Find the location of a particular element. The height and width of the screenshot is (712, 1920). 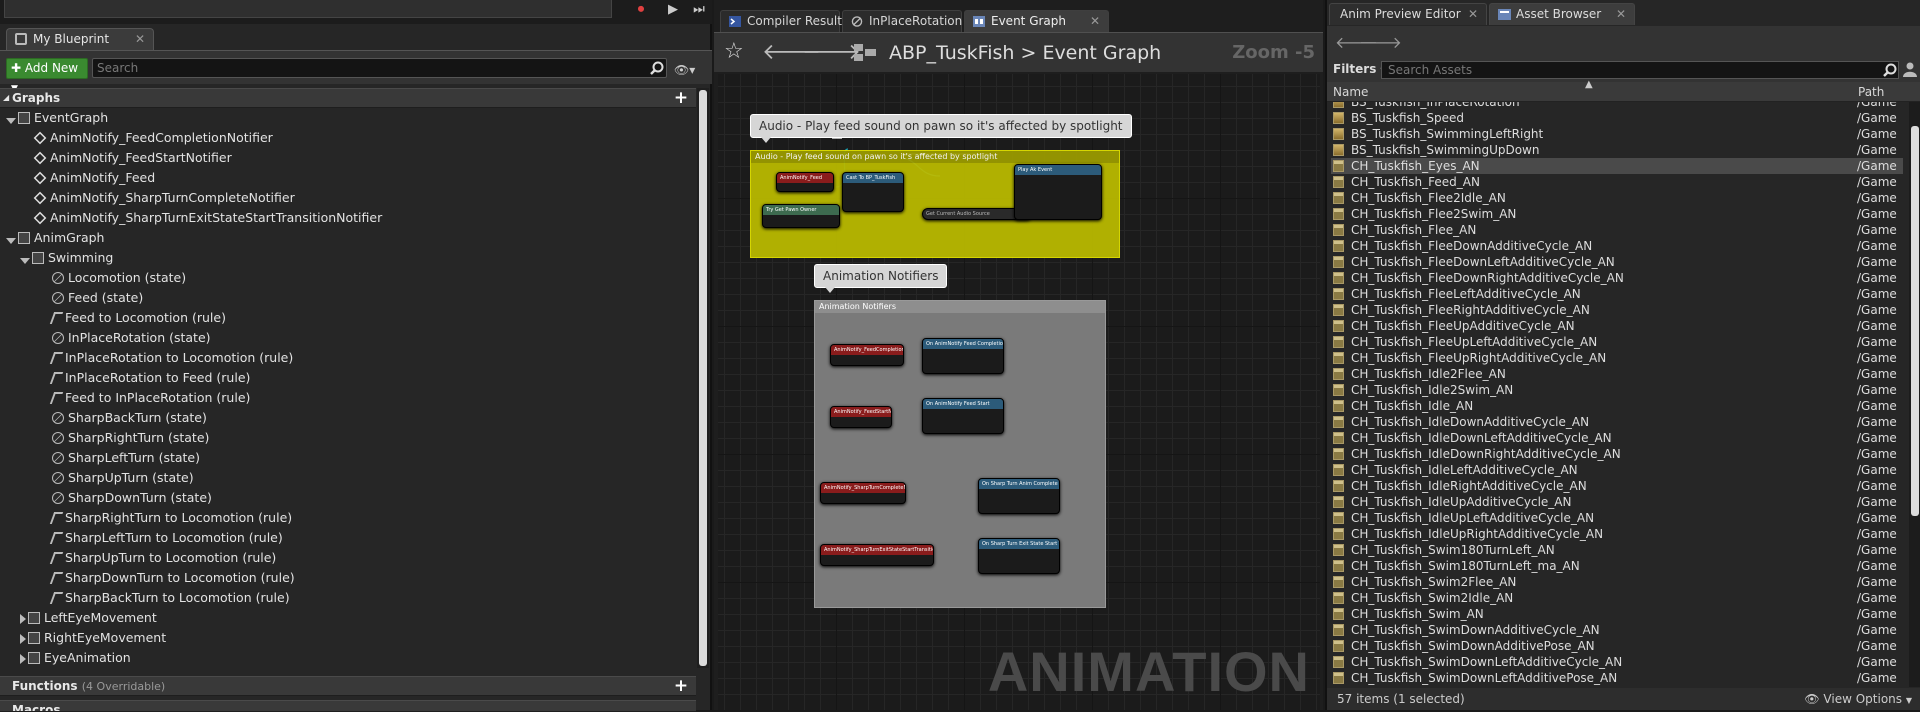

tree-item: SharpRightTurn (state) is located at coordinates (130, 438).